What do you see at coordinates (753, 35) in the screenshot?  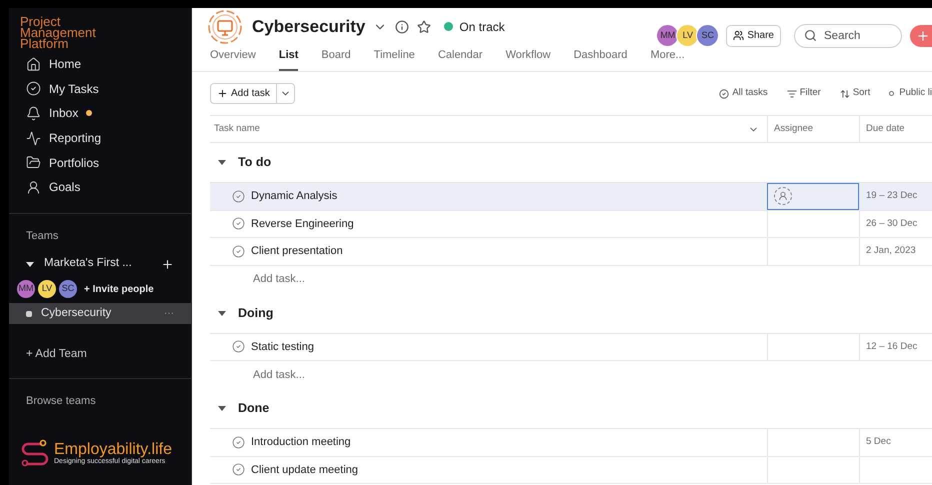 I see `share-button: Share` at bounding box center [753, 35].